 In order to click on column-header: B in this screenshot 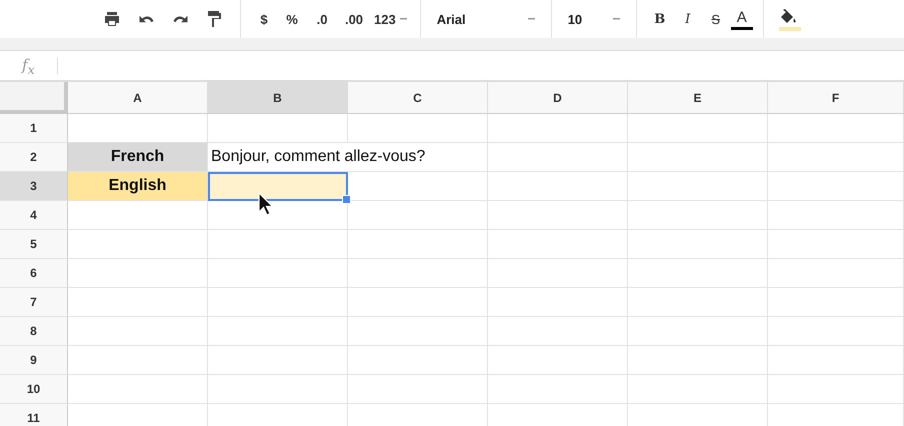, I will do `click(278, 98)`.